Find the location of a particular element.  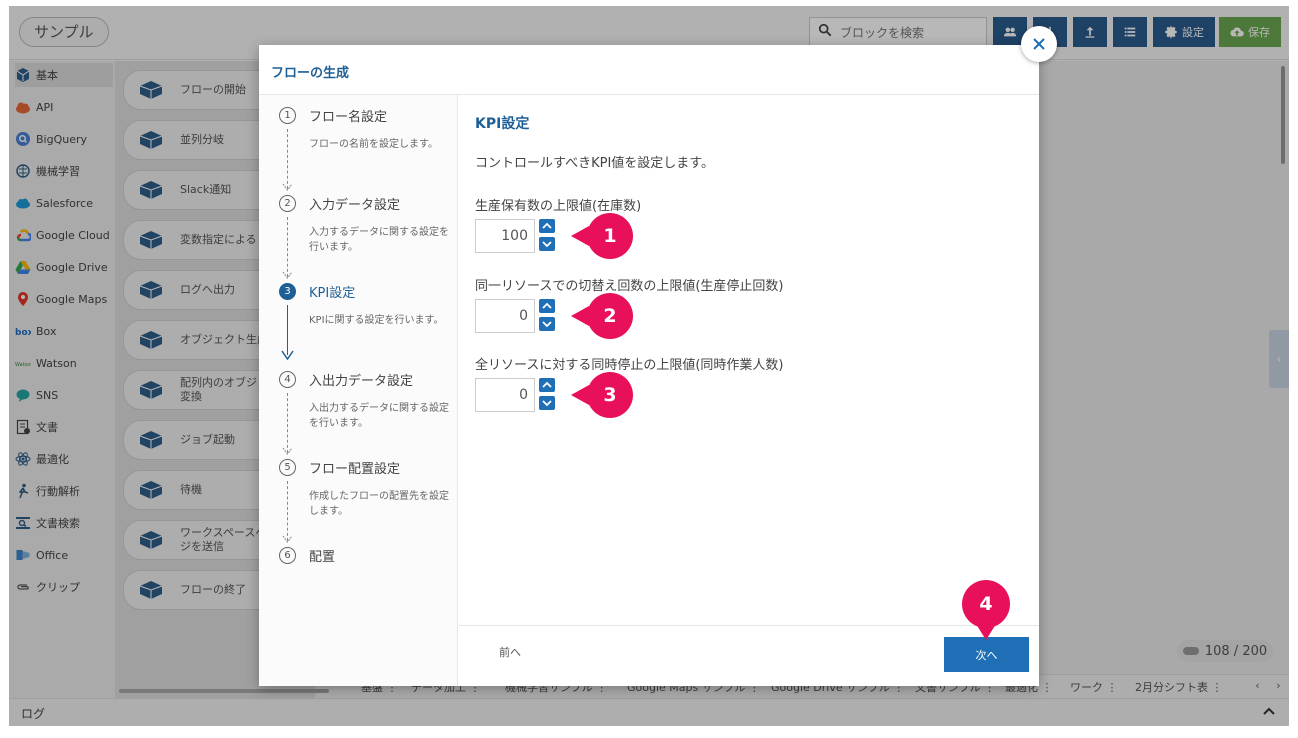

step-description: フローの名前を設定します。 is located at coordinates (373, 144).